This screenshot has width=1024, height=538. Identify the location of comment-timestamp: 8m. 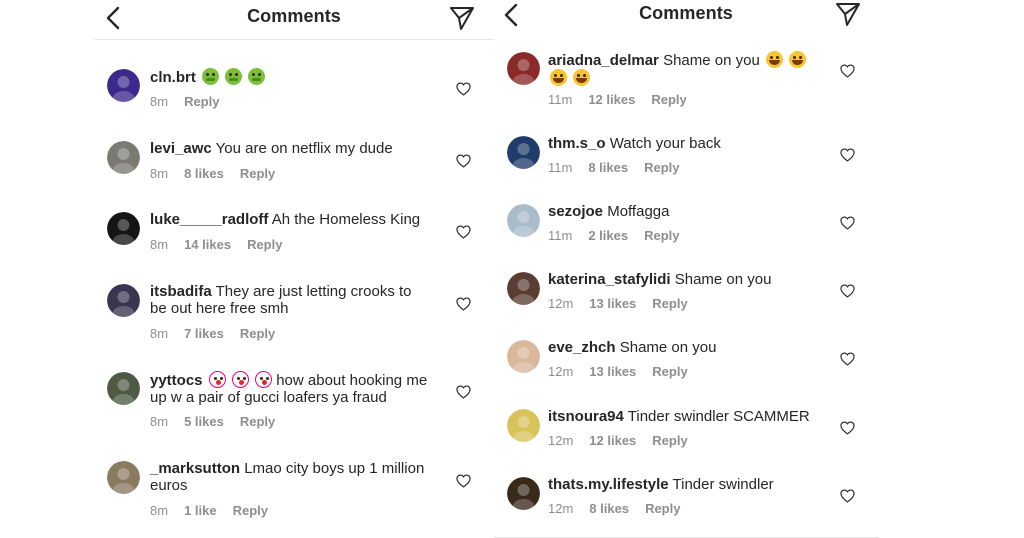
(159, 101).